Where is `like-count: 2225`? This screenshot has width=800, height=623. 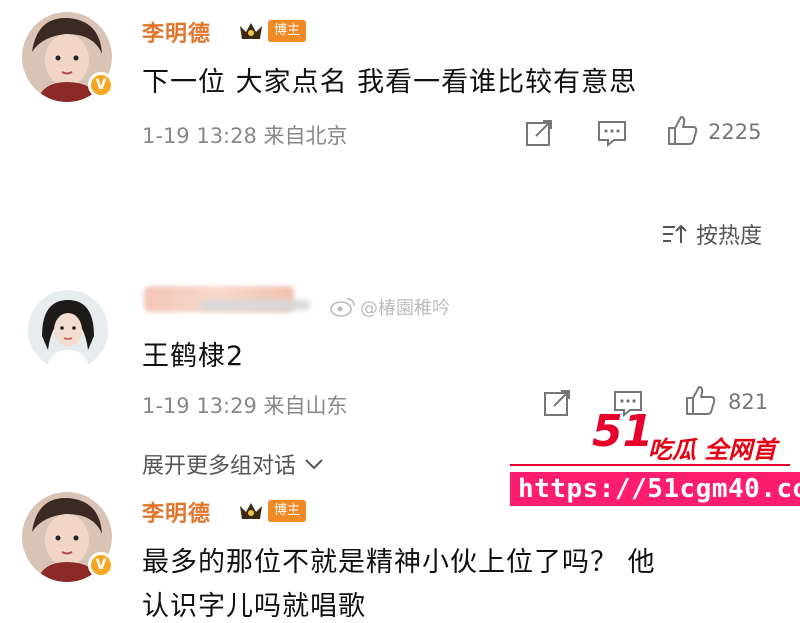 like-count: 2225 is located at coordinates (735, 132).